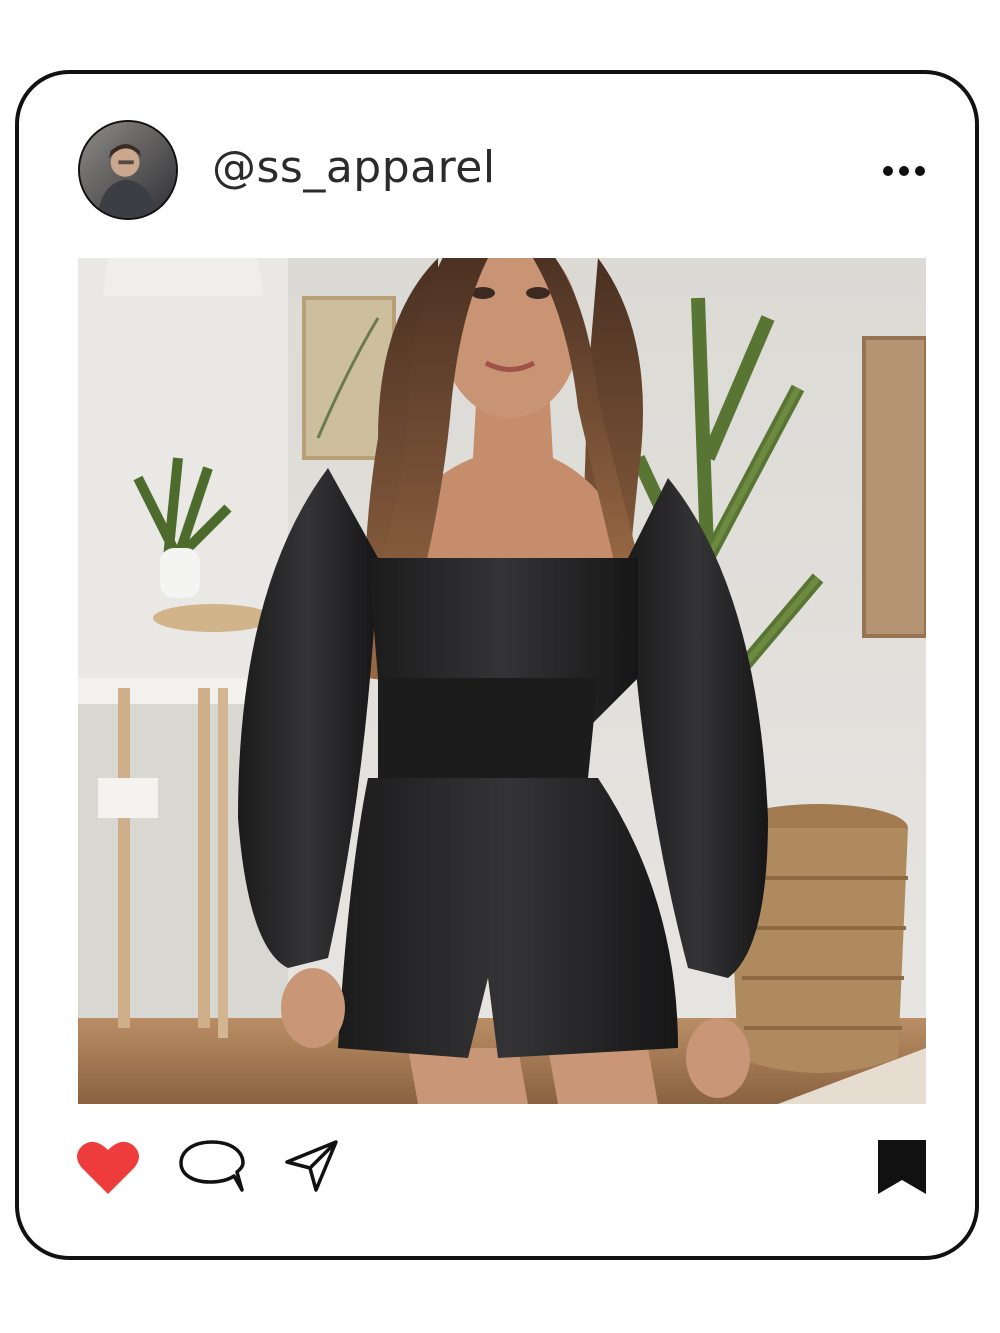 The width and height of the screenshot is (1000, 1333). What do you see at coordinates (904, 171) in the screenshot?
I see `more-options-icon` at bounding box center [904, 171].